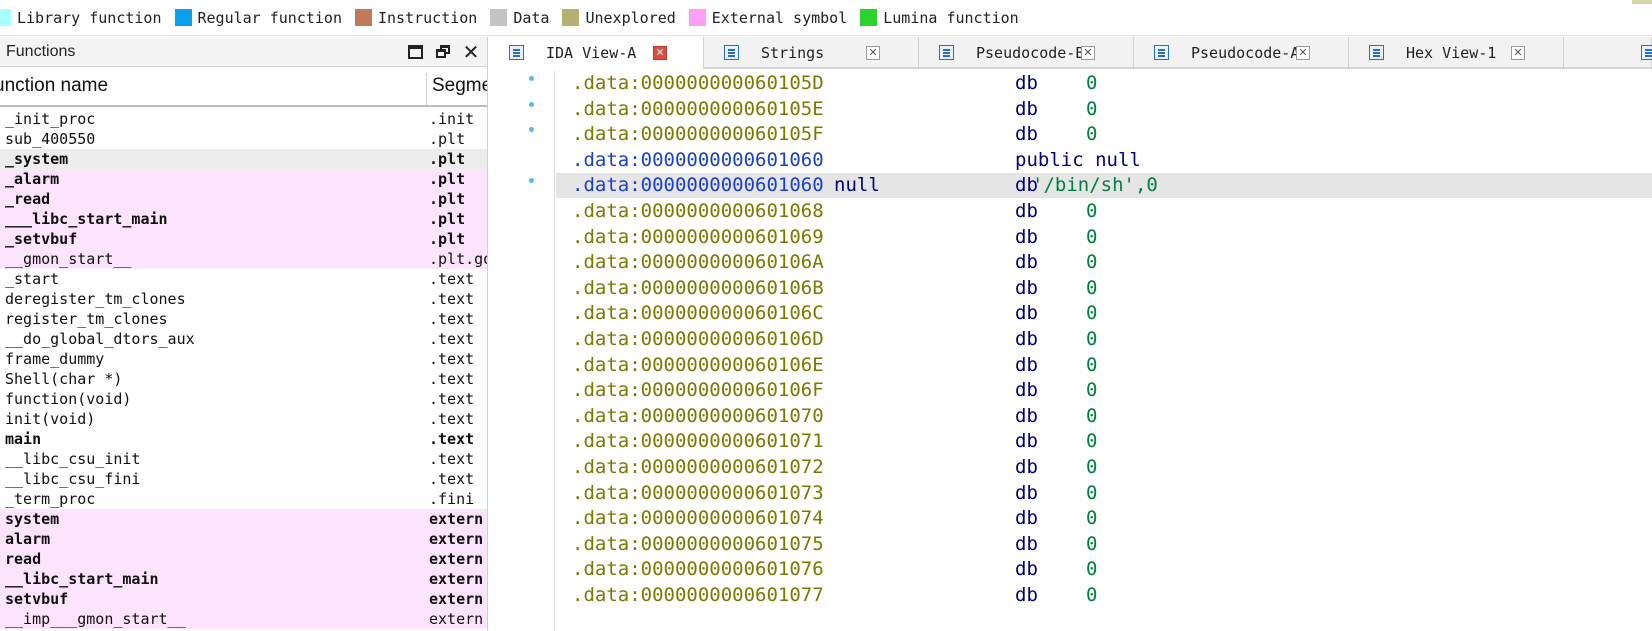  What do you see at coordinates (1104, 441) in the screenshot?
I see `code-line: .data:0000000000601071 db 0` at bounding box center [1104, 441].